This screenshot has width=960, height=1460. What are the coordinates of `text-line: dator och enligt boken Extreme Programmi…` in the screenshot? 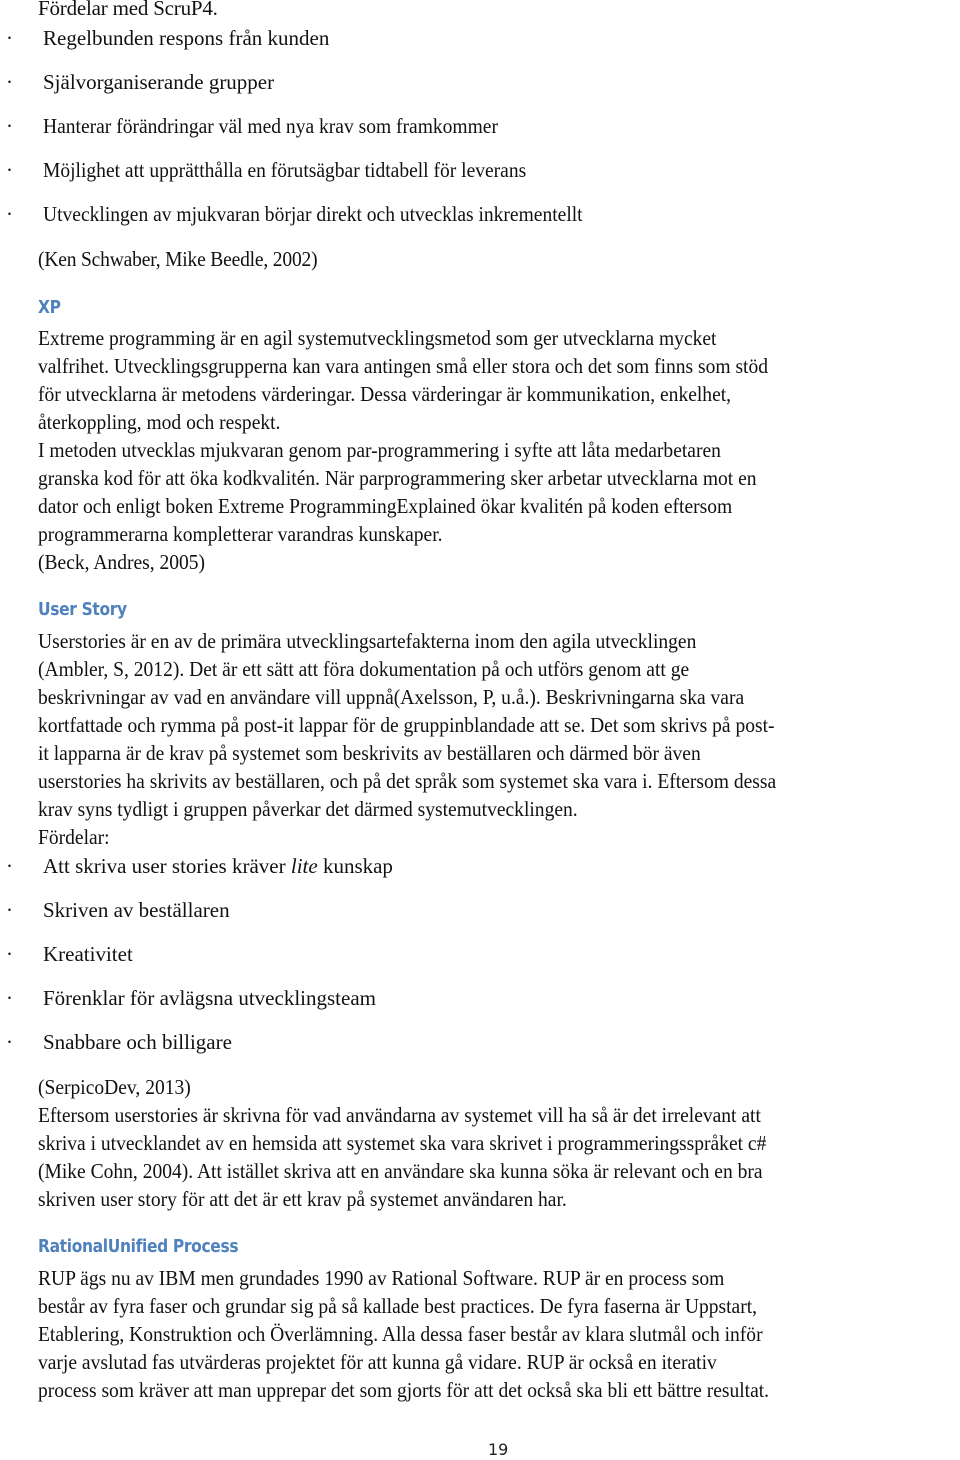 It's located at (385, 506).